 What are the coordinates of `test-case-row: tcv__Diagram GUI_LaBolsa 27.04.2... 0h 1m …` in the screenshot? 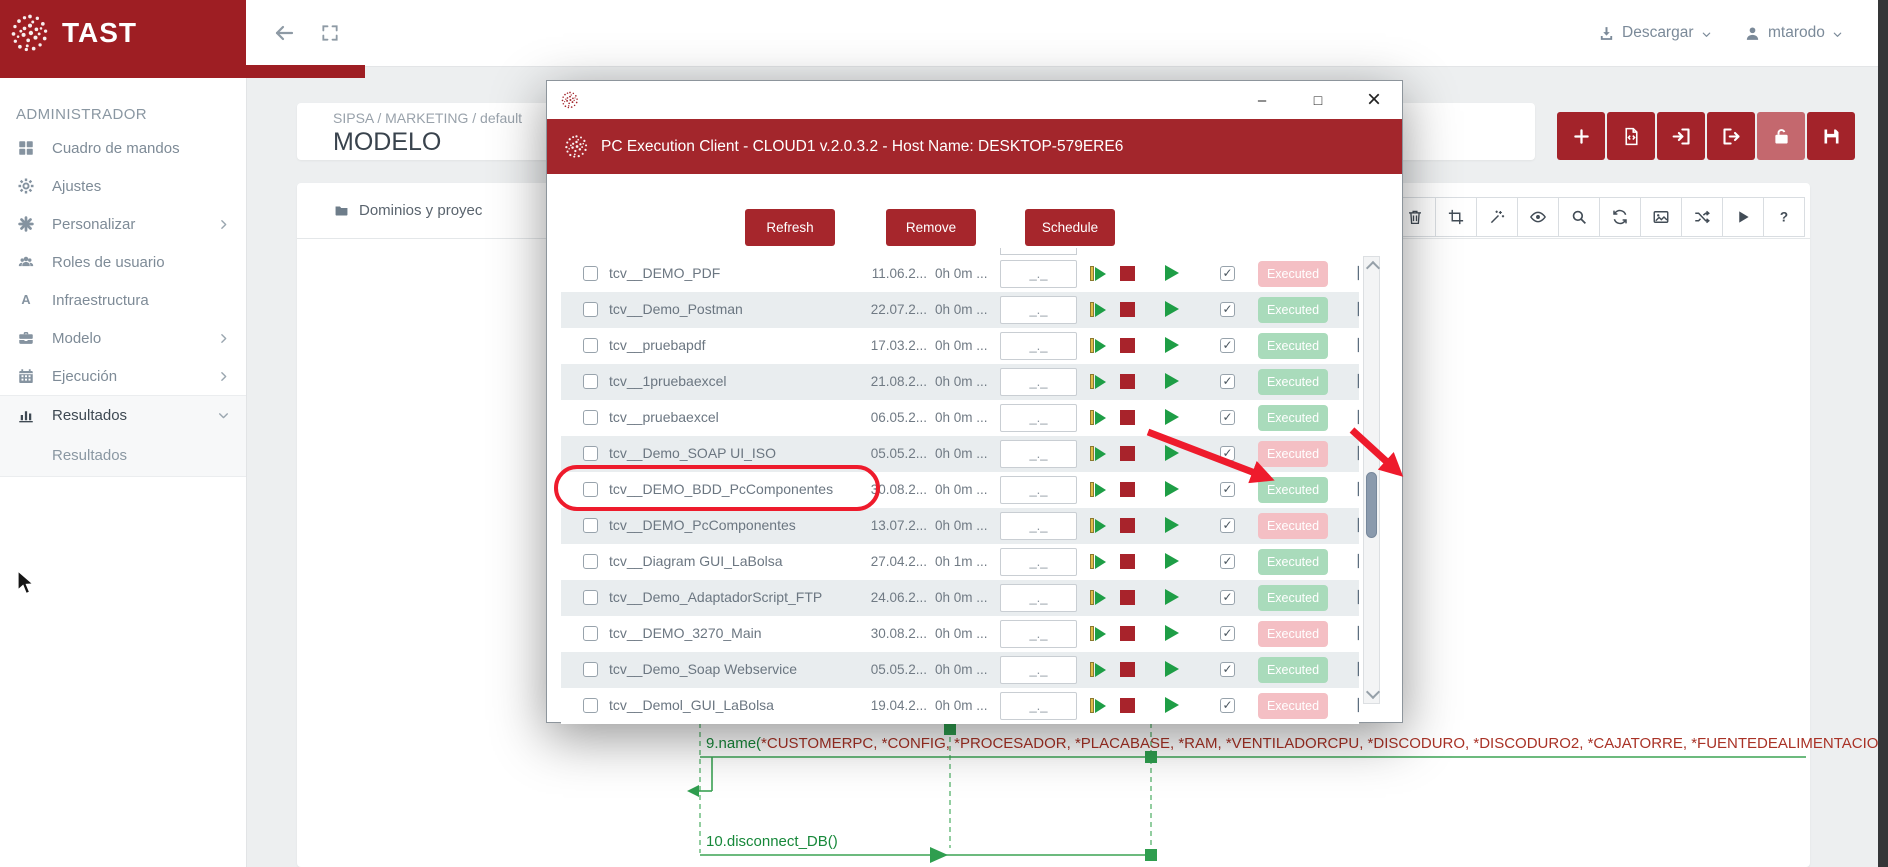 It's located at (960, 562).